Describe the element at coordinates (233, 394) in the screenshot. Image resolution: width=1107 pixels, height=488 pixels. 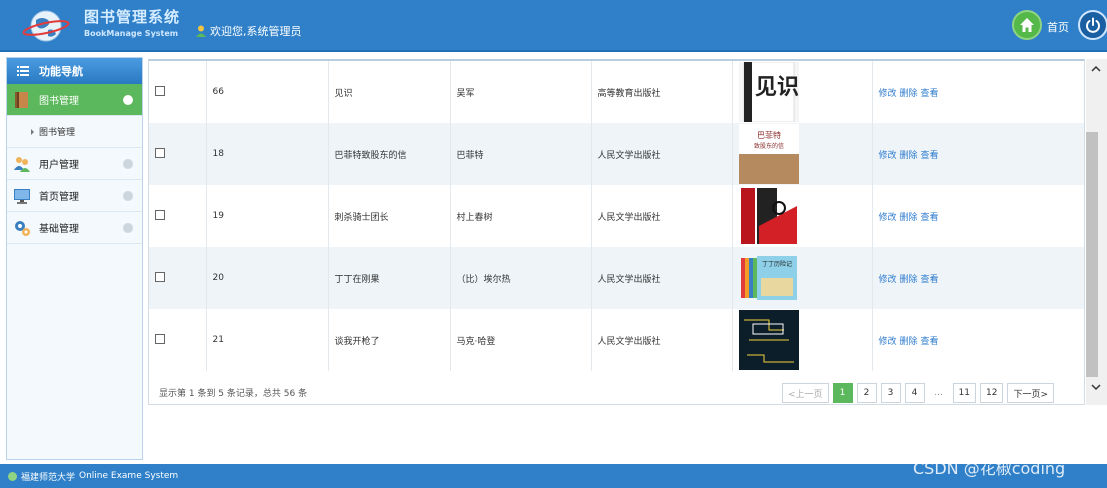
I see `pagination-info: 显示第 1 条到 5 条记录，总共 56 条` at that location.